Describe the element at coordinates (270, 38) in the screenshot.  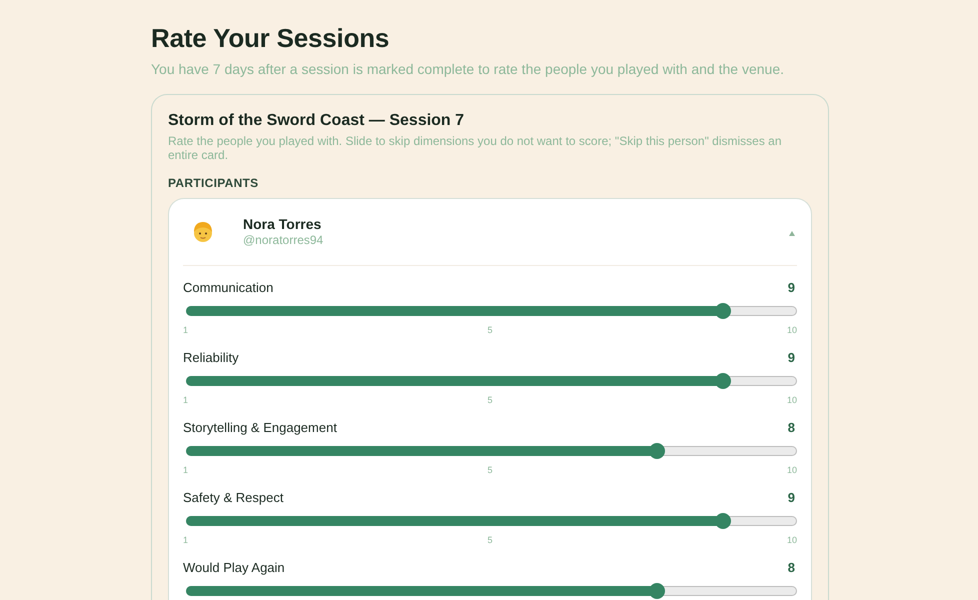
I see `page-title: Rate Your Sessions` at that location.